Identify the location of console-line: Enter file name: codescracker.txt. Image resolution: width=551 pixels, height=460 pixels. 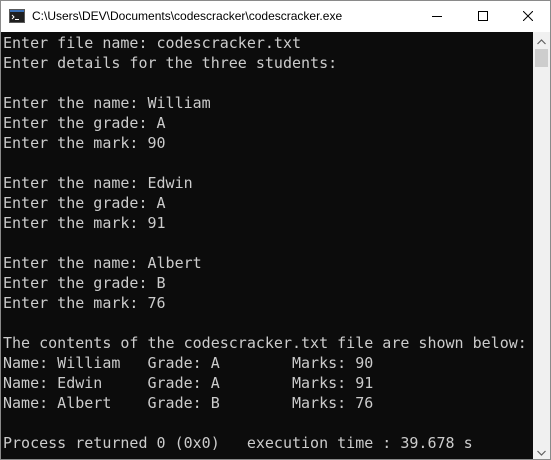
(152, 43).